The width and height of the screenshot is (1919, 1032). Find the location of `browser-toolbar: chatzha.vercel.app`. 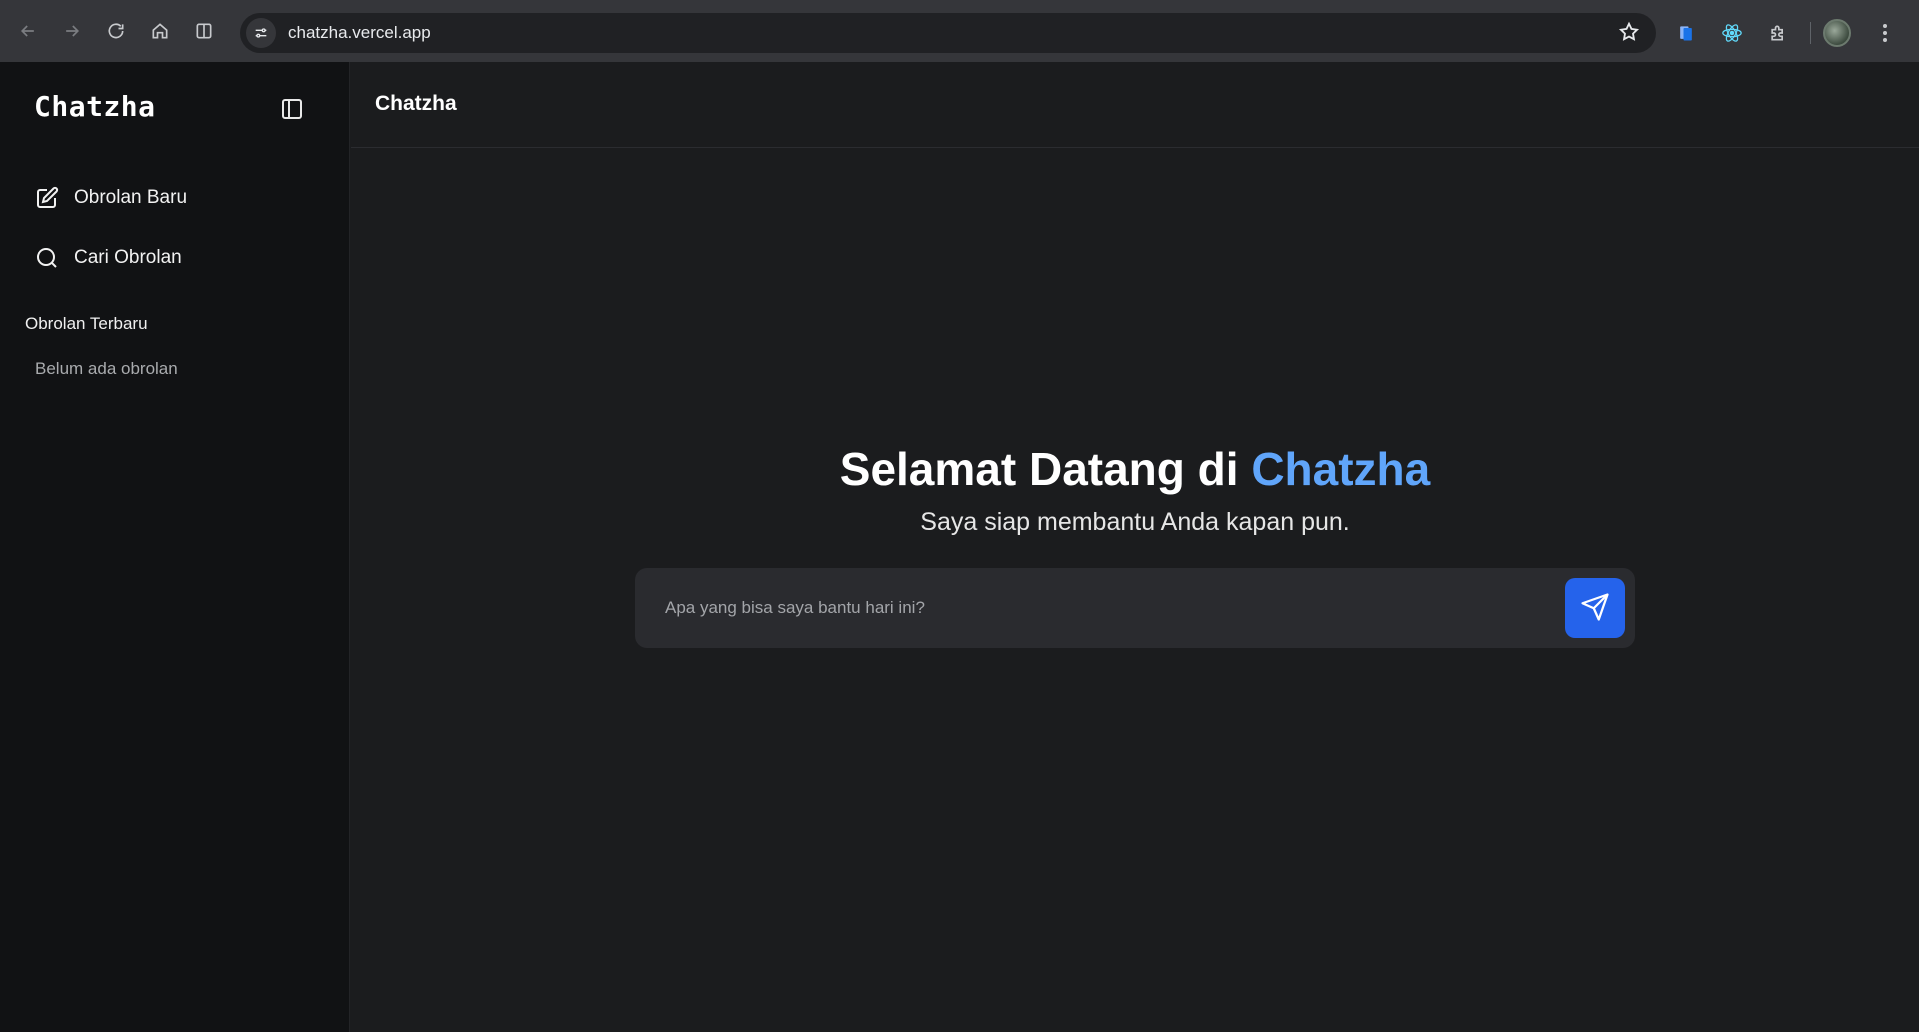

browser-toolbar: chatzha.vercel.app is located at coordinates (959, 31).